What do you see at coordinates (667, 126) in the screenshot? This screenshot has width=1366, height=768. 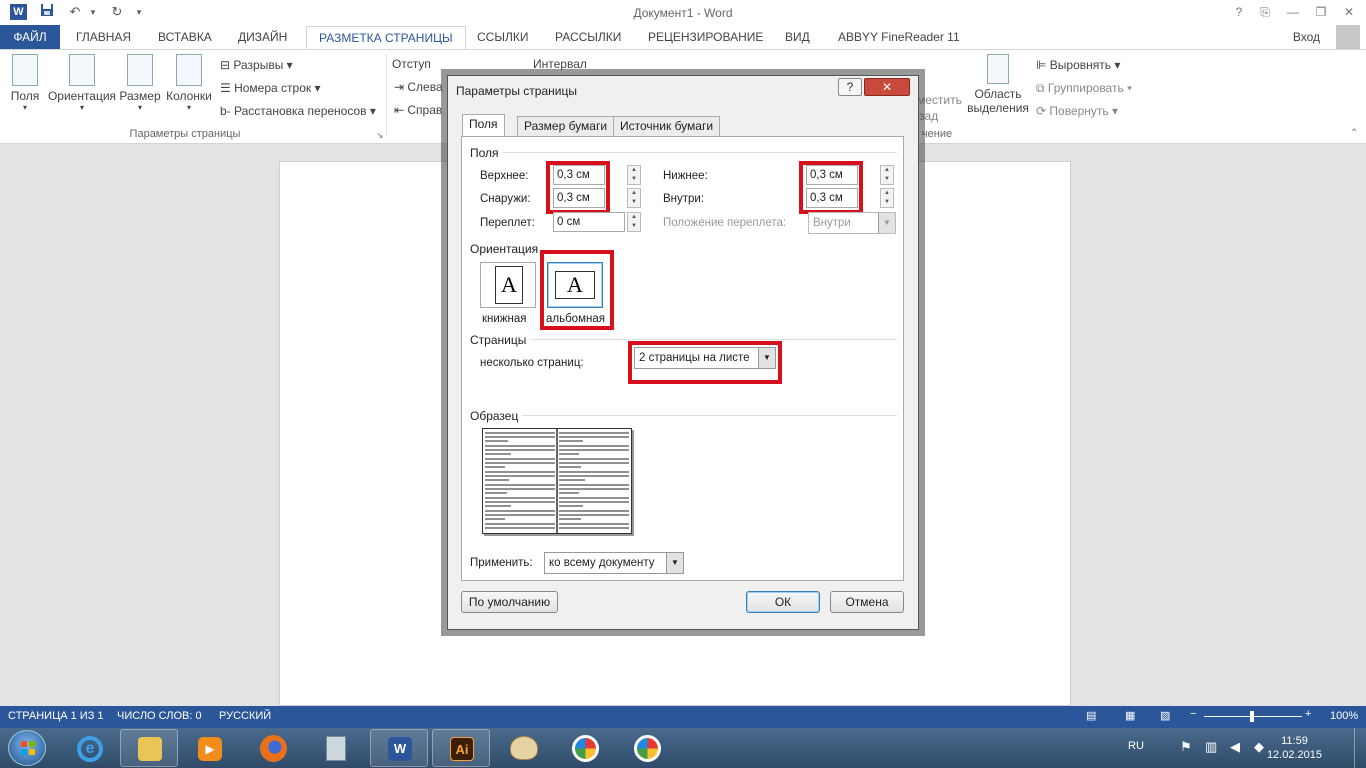 I see `tab-paper-source: Источник бумаги` at bounding box center [667, 126].